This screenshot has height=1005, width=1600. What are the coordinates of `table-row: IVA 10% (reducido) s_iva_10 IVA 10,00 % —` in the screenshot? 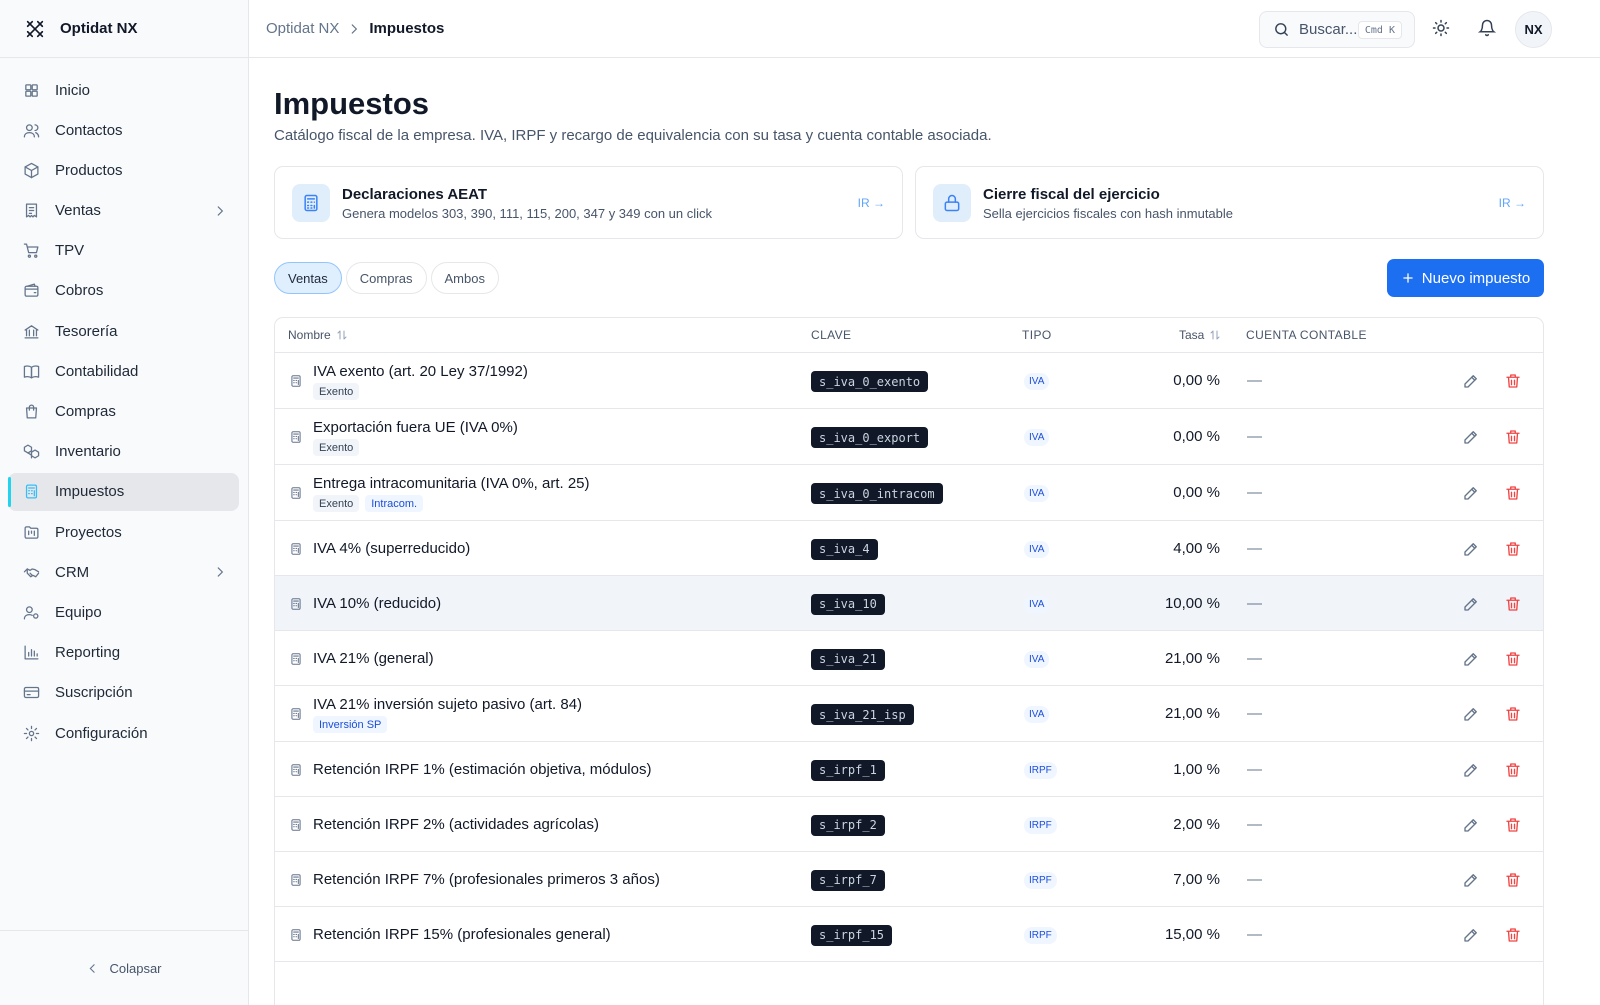 It's located at (909, 603).